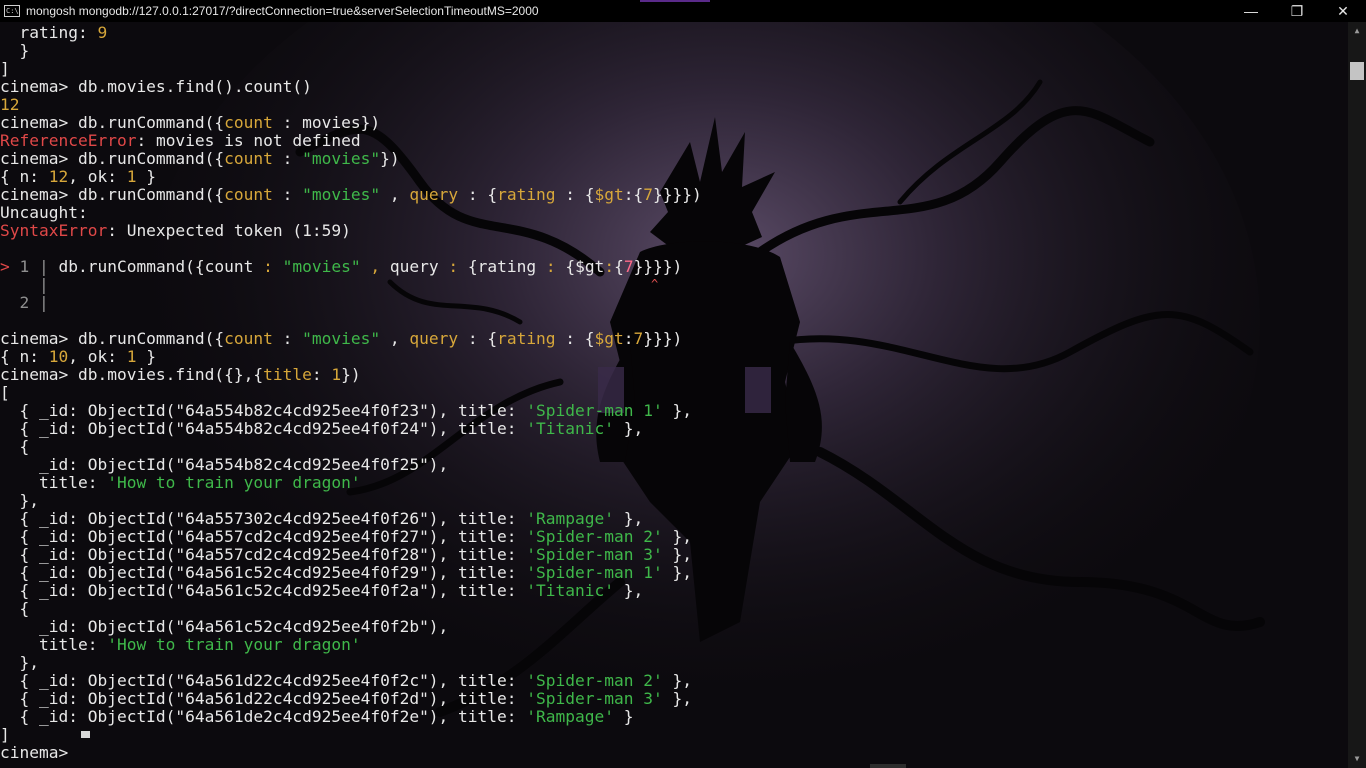  What do you see at coordinates (1357, 71) in the screenshot?
I see `scrollbar-thumb` at bounding box center [1357, 71].